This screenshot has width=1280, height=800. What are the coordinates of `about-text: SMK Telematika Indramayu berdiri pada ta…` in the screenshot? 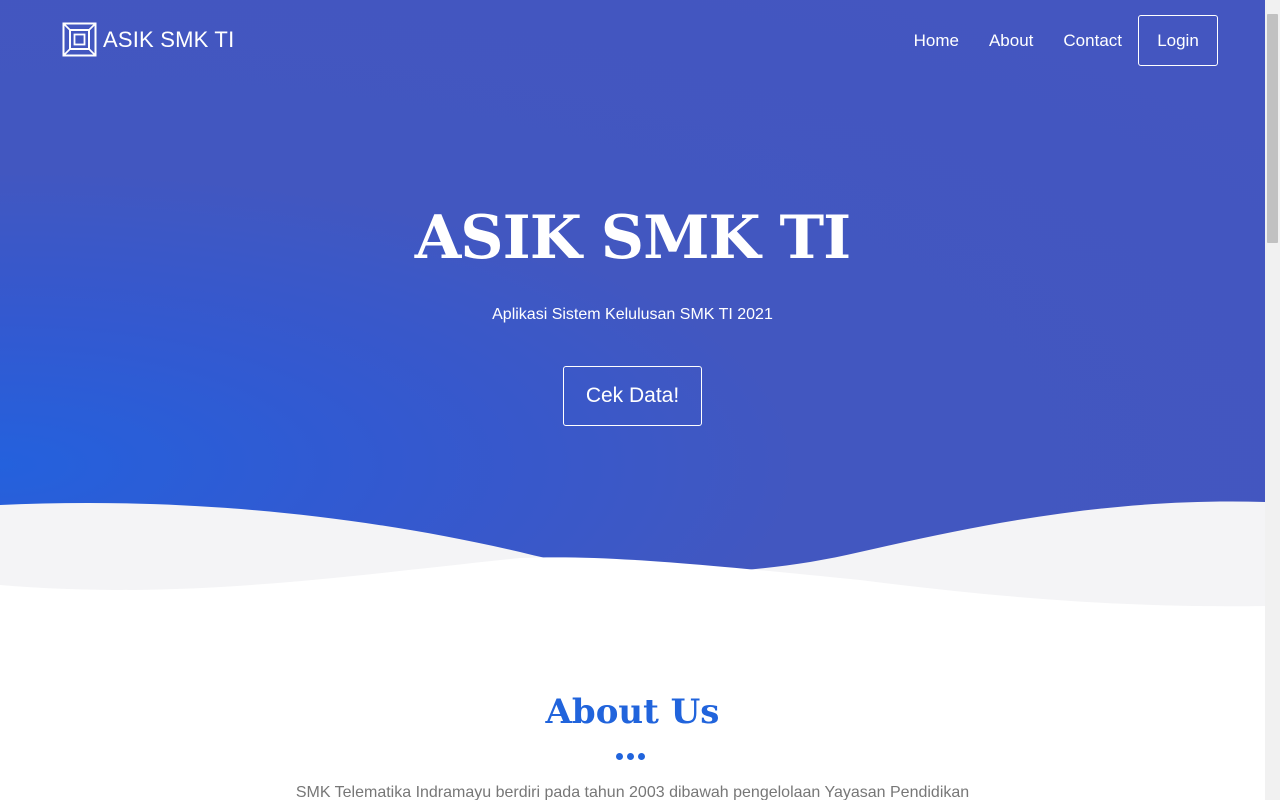 It's located at (632, 792).